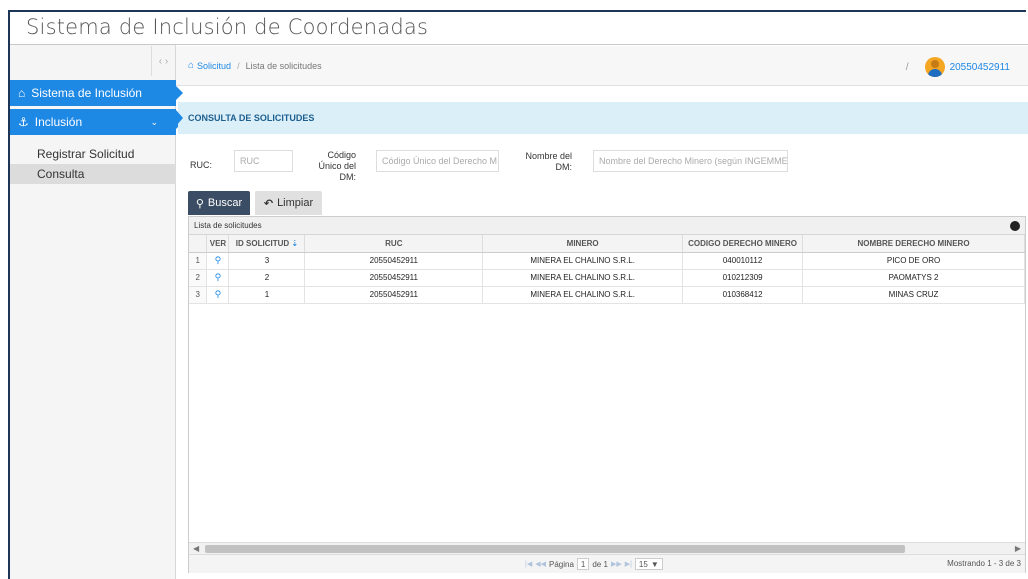 The width and height of the screenshot is (1028, 579). Describe the element at coordinates (267, 295) in the screenshot. I see `cell-id: 1` at that location.